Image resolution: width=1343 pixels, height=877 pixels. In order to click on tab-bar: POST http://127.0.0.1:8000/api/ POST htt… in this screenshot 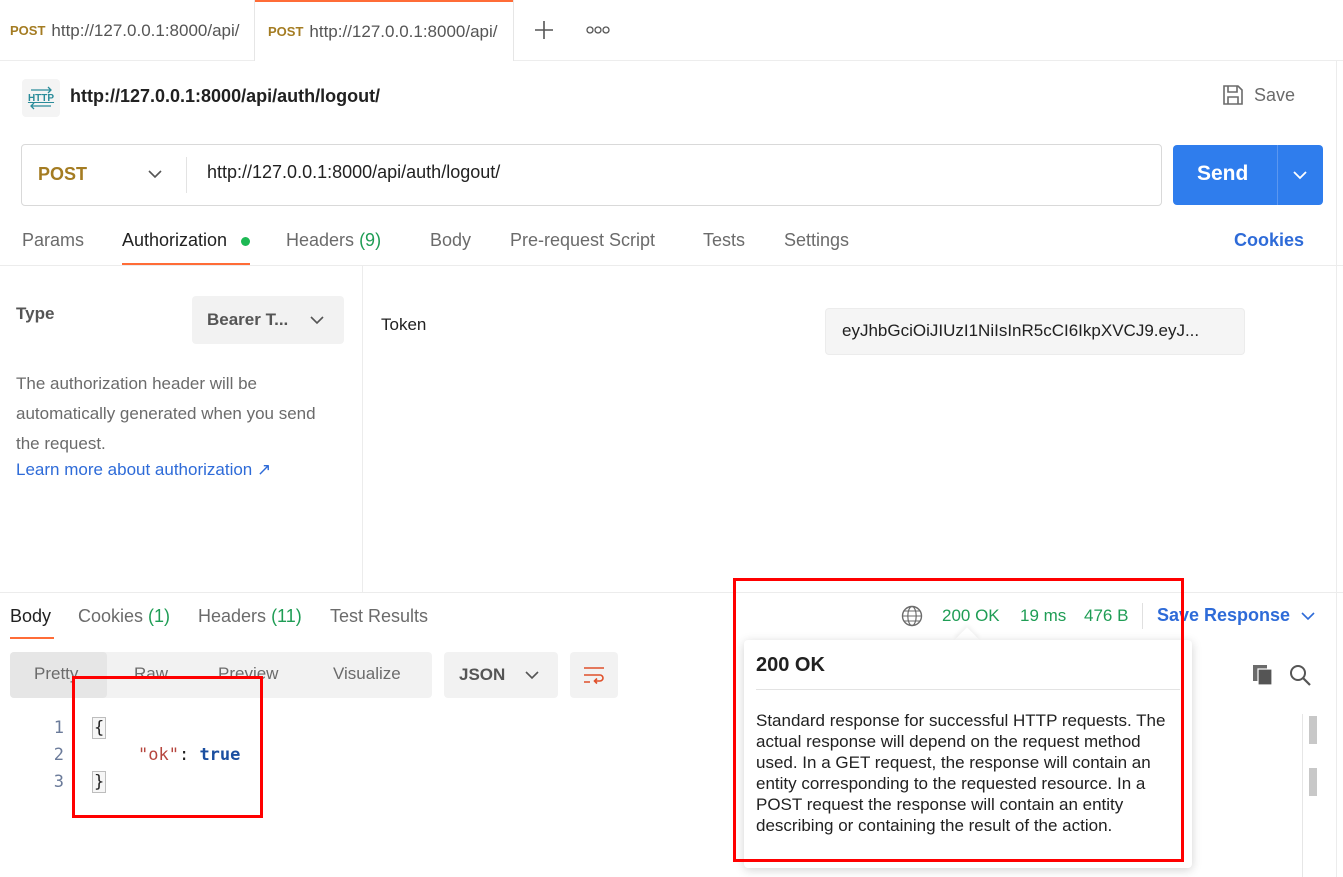, I will do `click(671, 30)`.